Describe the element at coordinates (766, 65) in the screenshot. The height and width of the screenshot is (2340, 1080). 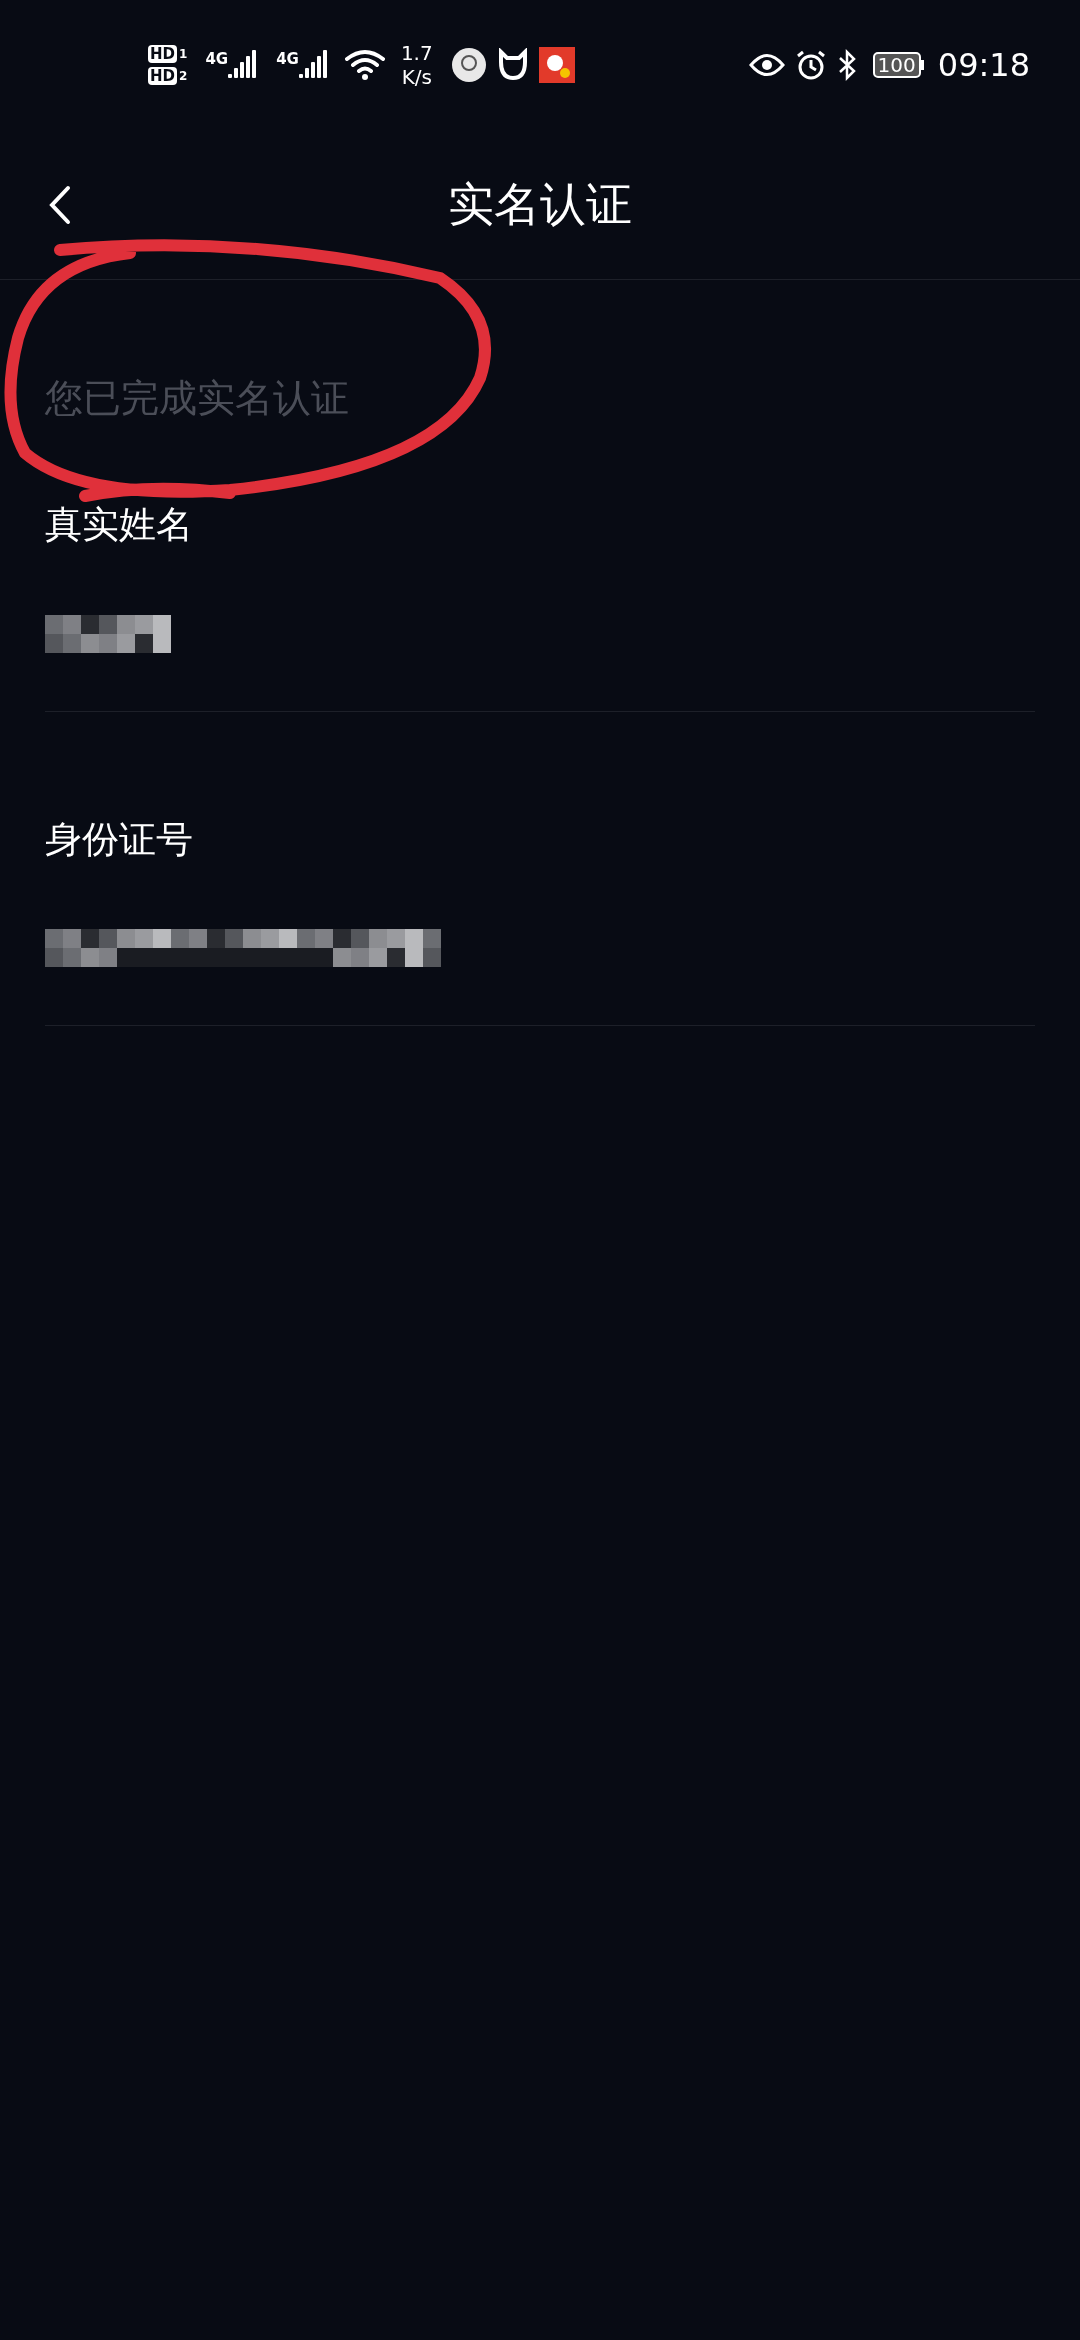
I see `eye-icon` at that location.